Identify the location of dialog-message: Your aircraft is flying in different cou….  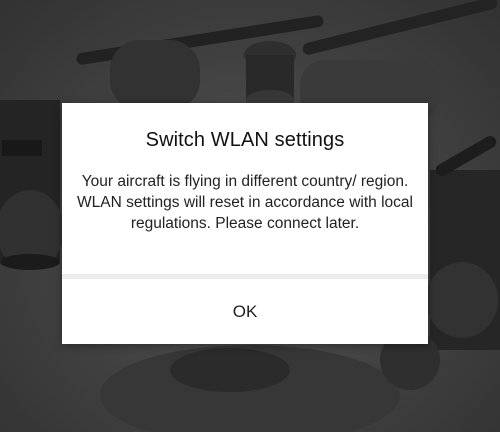
(245, 202).